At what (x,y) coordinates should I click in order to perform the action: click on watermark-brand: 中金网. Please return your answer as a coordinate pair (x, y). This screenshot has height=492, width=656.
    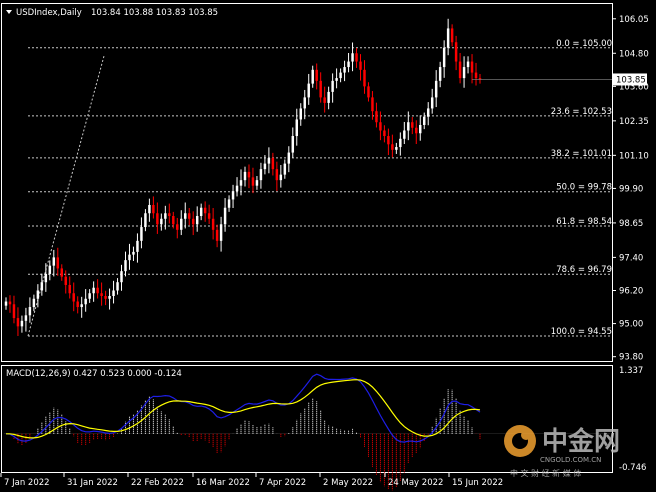
    Looking at the image, I should click on (581, 441).